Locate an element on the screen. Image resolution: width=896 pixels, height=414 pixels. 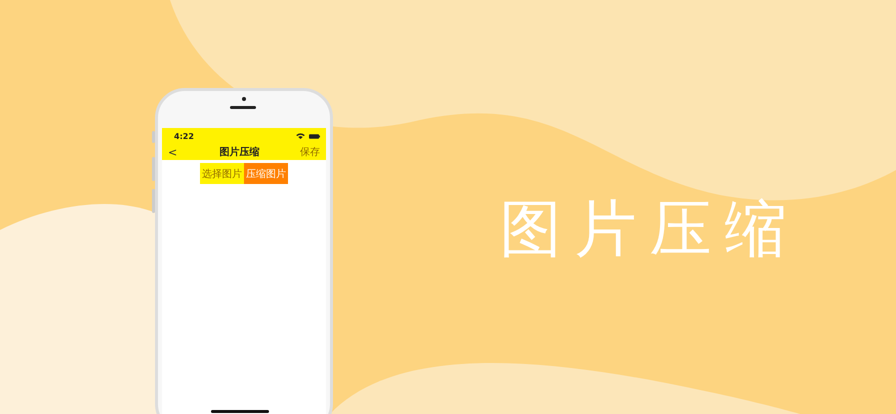
home-indicator is located at coordinates (240, 411).